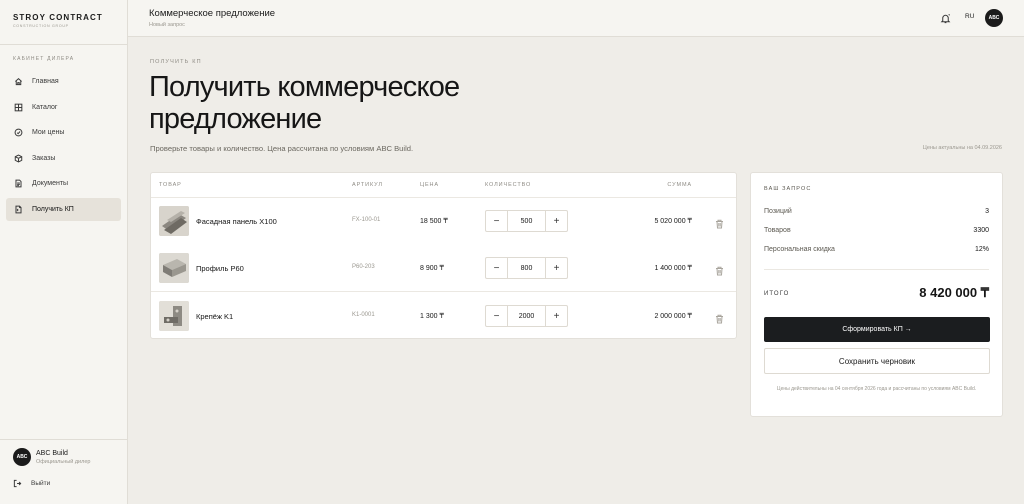 This screenshot has width=1024, height=504. What do you see at coordinates (44, 59) in the screenshot?
I see `sidebar-section-label: КАБИНЕТ ДИЛЕРА` at bounding box center [44, 59].